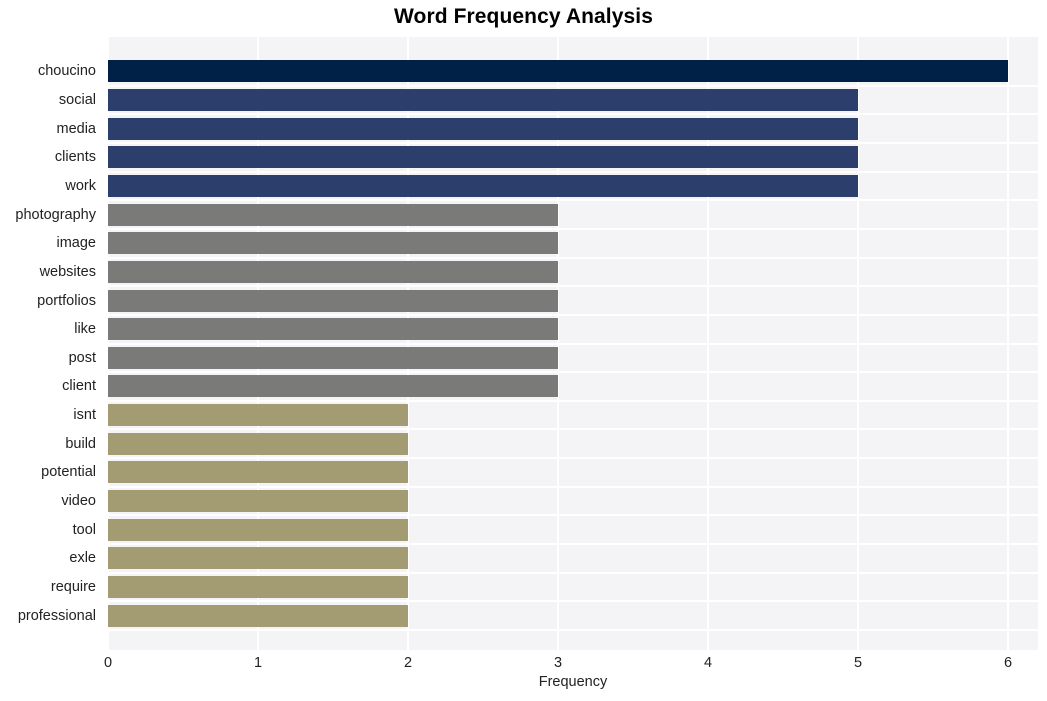 The height and width of the screenshot is (701, 1047). What do you see at coordinates (80, 186) in the screenshot?
I see `y-tick-label: work` at bounding box center [80, 186].